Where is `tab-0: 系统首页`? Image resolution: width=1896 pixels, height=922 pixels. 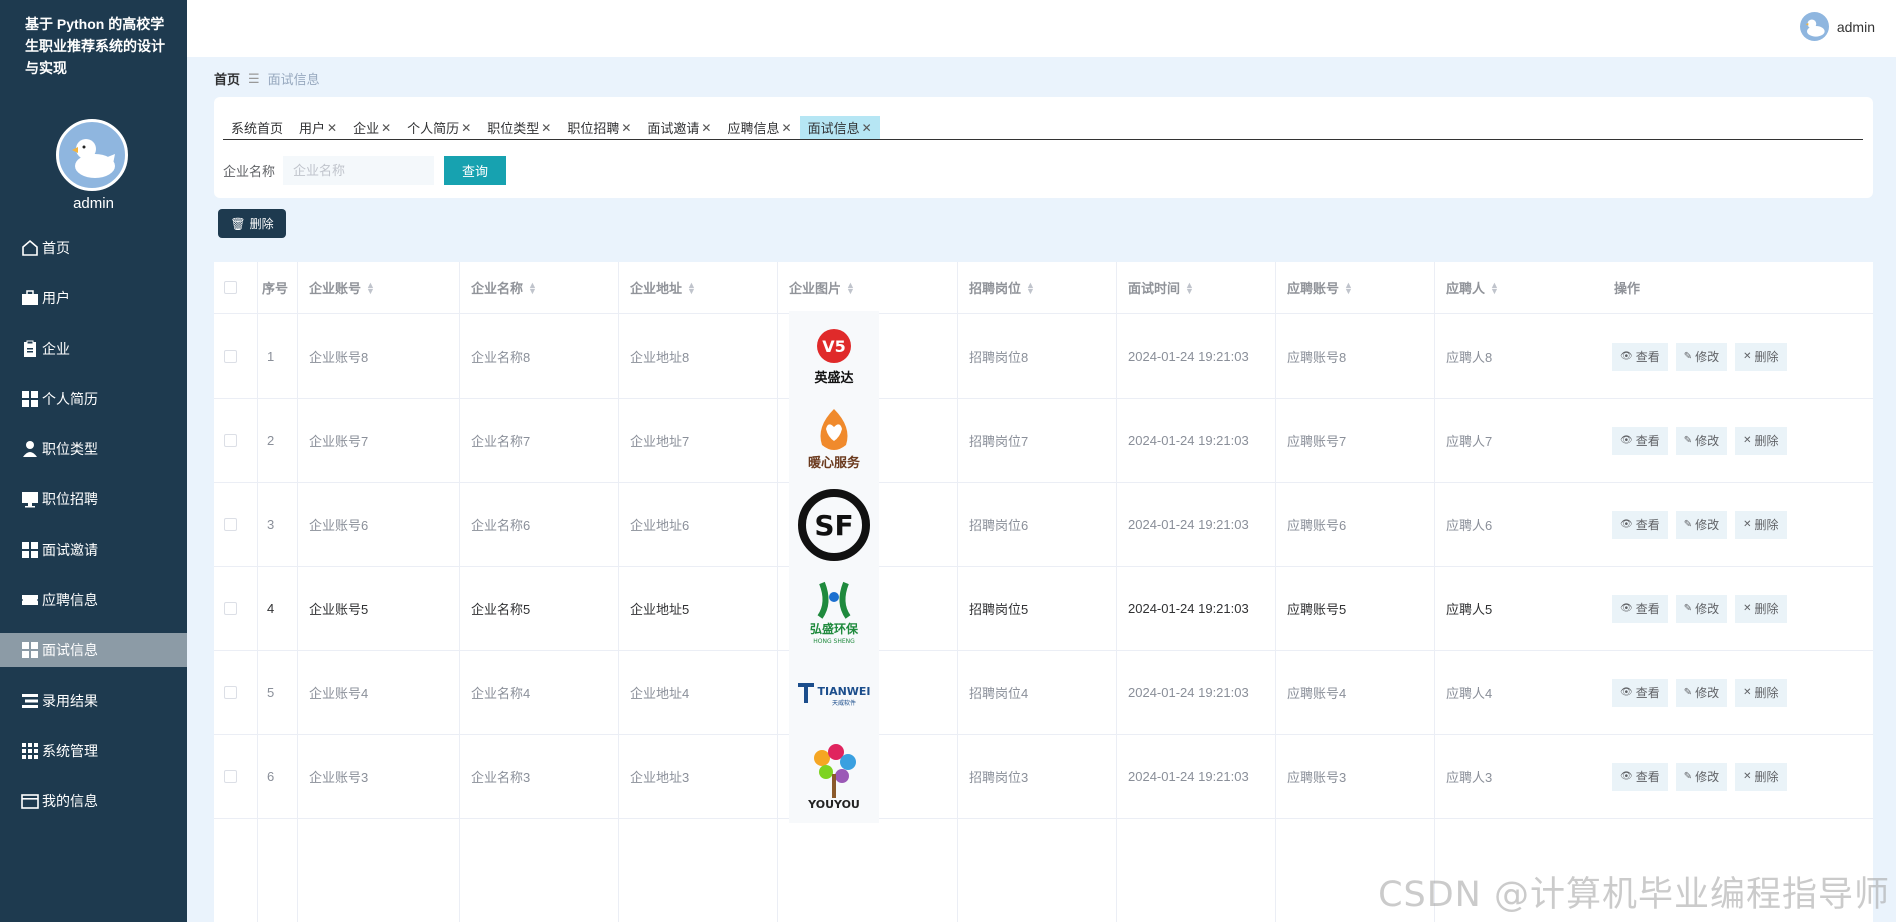
tab-0: 系统首页 is located at coordinates (257, 127).